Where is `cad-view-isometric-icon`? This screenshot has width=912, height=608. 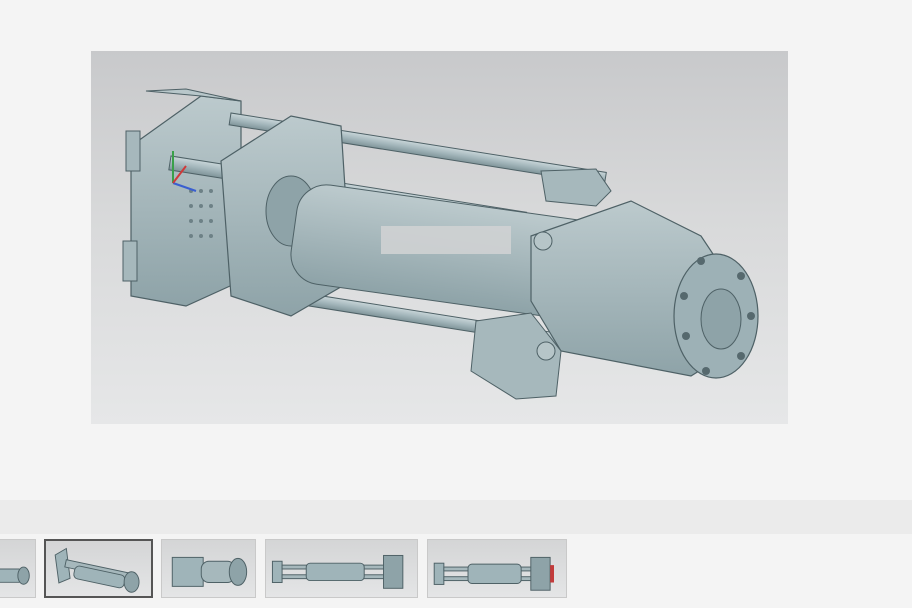
cad-view-isometric-icon is located at coordinates (97, 570).